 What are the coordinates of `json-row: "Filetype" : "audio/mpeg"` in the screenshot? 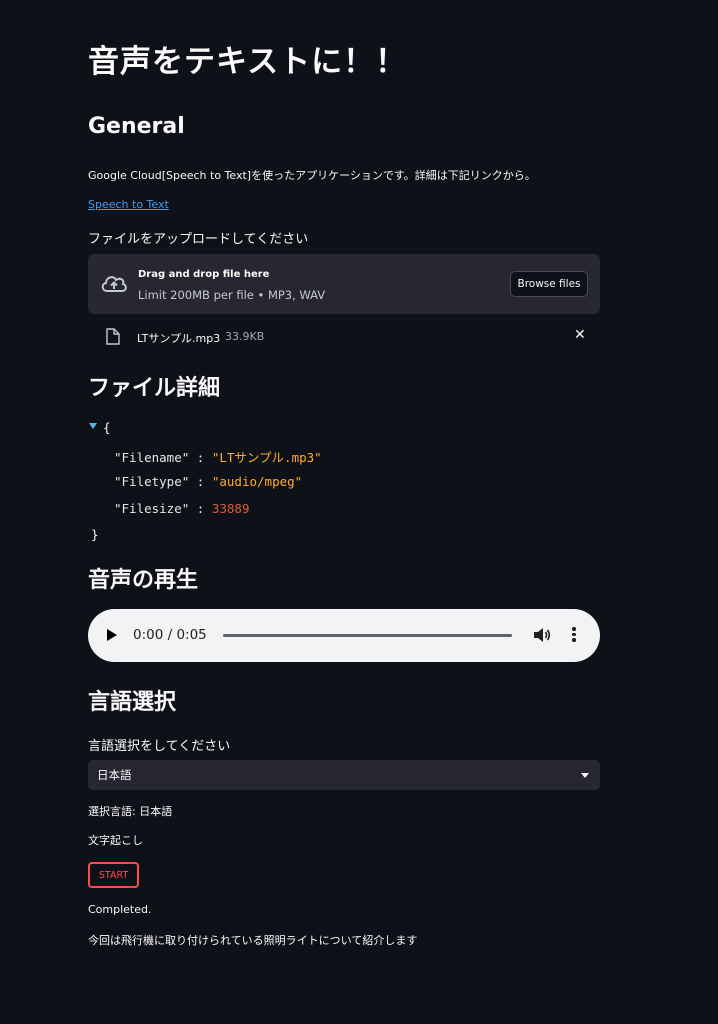 It's located at (208, 481).